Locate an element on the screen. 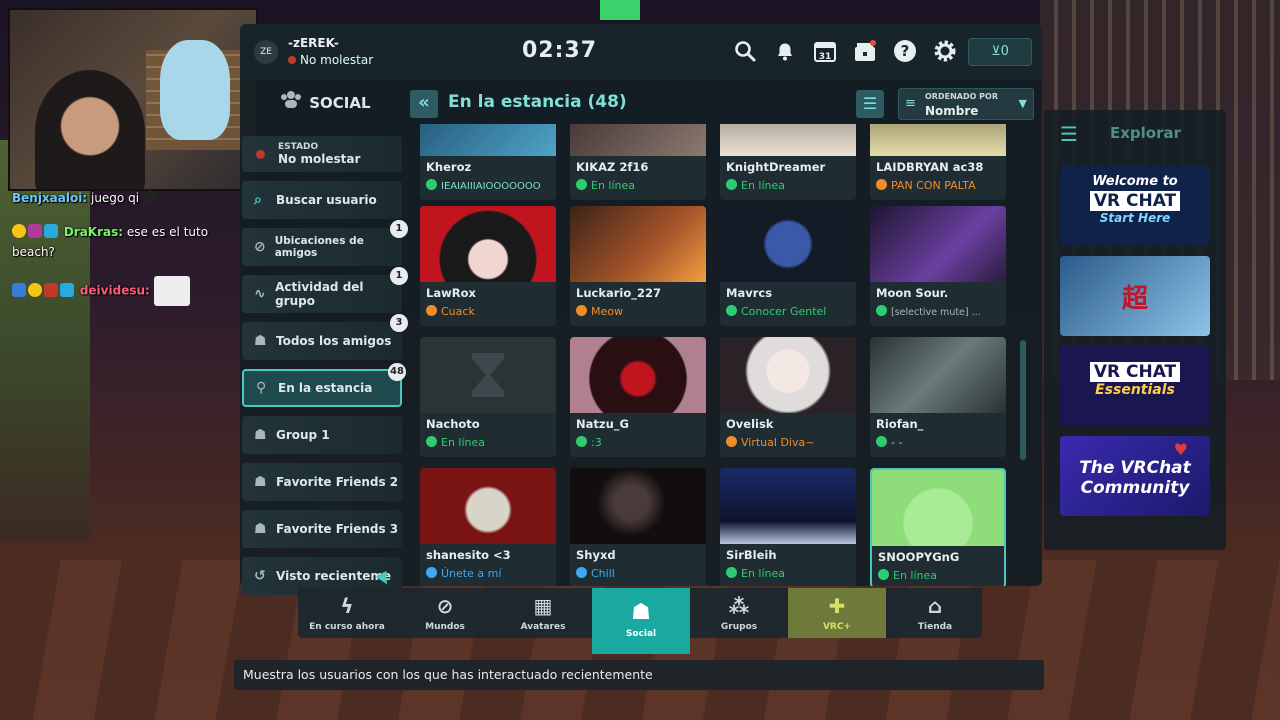  user-status-text: No molestar is located at coordinates (337, 60).